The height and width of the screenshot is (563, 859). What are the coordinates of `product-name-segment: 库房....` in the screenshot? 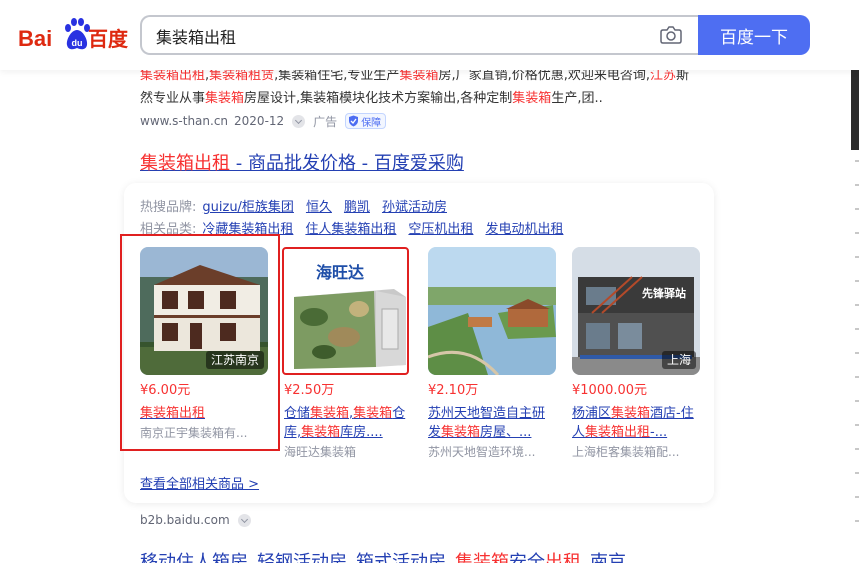 It's located at (361, 432).